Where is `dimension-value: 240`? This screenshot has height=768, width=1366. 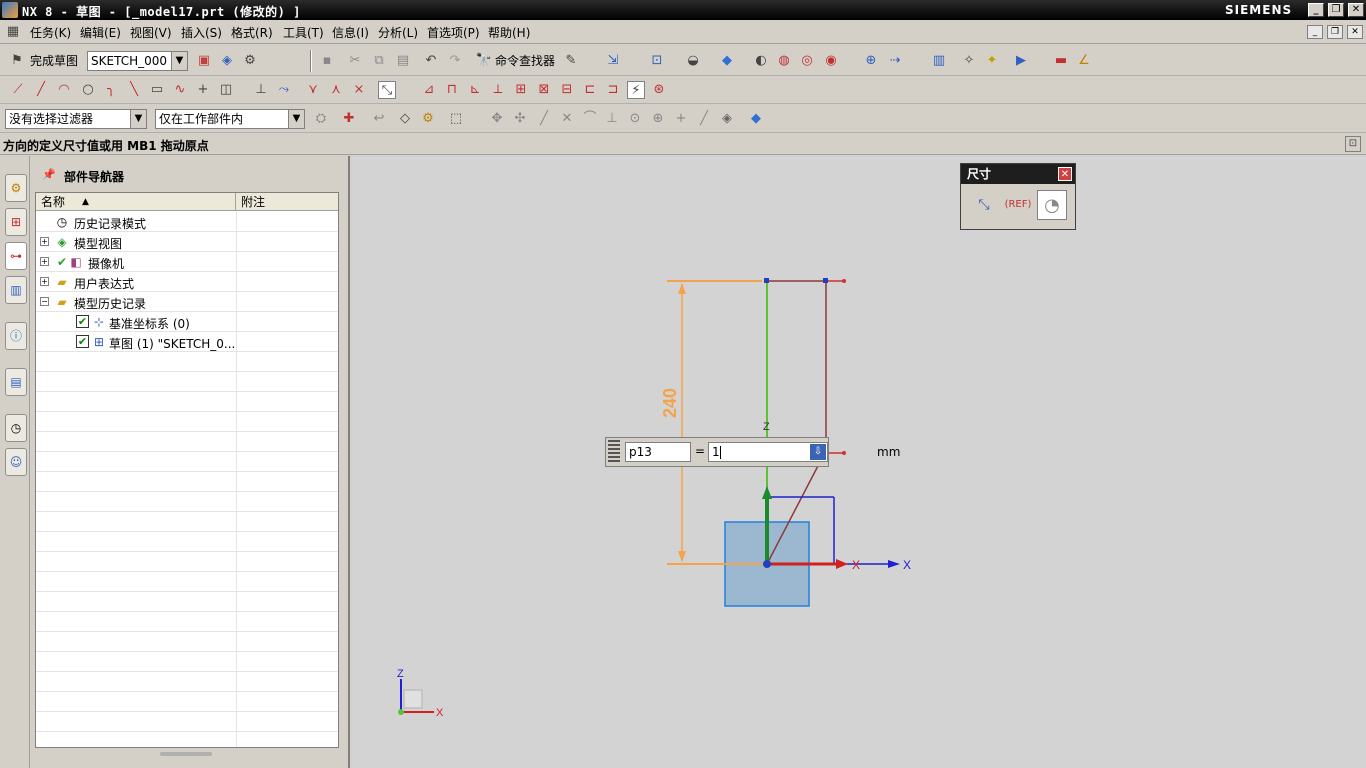 dimension-value: 240 is located at coordinates (670, 403).